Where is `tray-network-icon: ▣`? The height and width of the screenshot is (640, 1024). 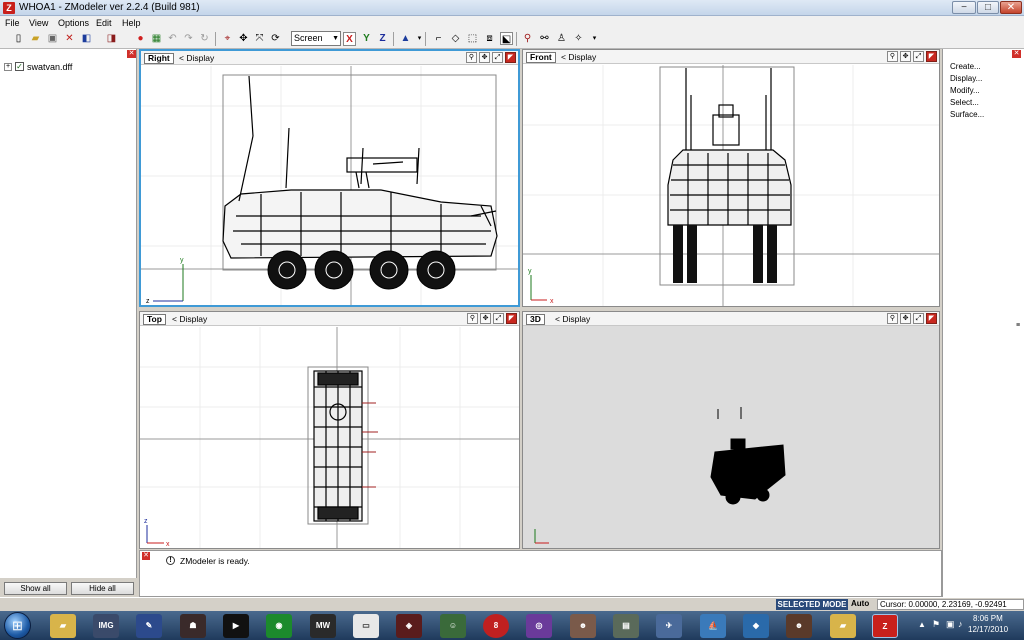
tray-network-icon: ▣ is located at coordinates (950, 624).